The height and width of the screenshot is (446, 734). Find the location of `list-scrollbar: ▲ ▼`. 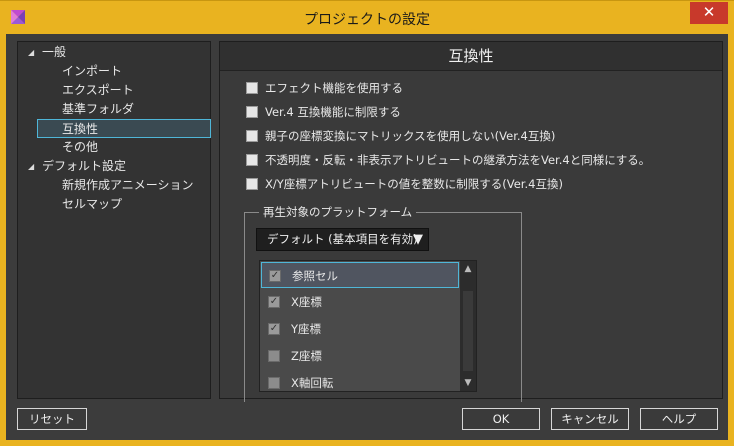

list-scrollbar: ▲ ▼ is located at coordinates (468, 326).